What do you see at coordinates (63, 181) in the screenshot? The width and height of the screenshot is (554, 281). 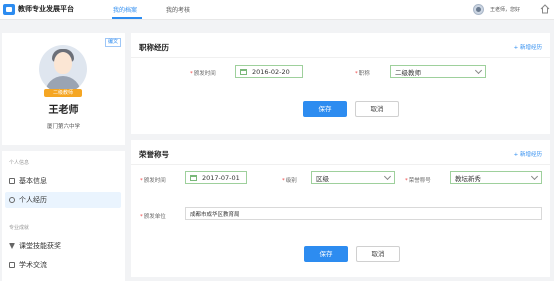 I see `sidebar-item-basic-info: 基本信息` at bounding box center [63, 181].